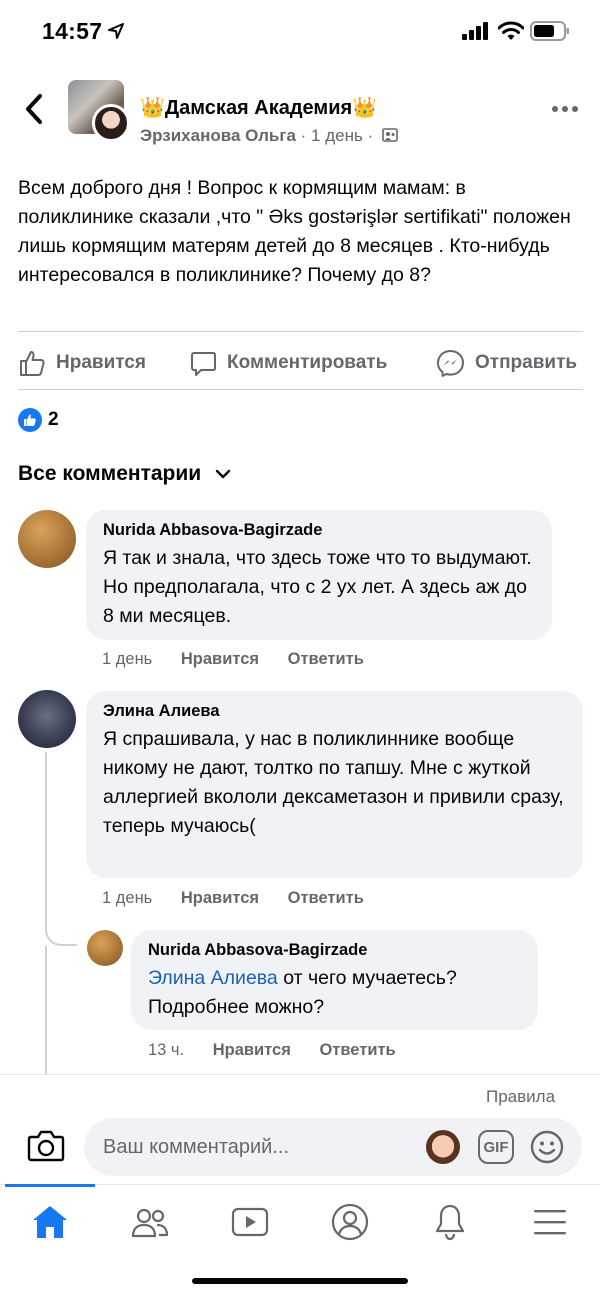 The image size is (600, 1298). What do you see at coordinates (450, 363) in the screenshot?
I see `messenger-icon` at bounding box center [450, 363].